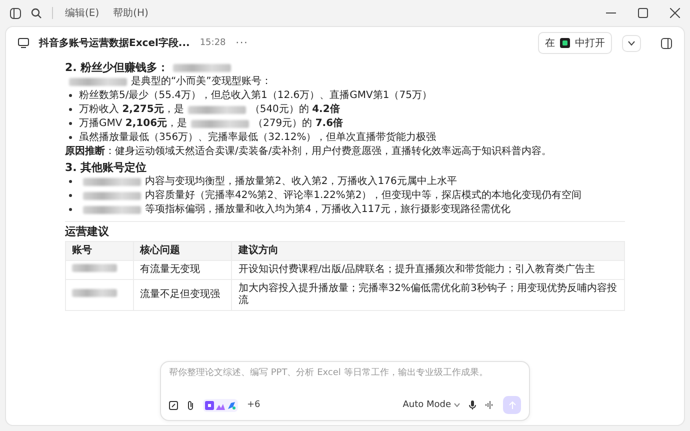 The image size is (690, 431). What do you see at coordinates (133, 123) in the screenshot?
I see `list-item-text: 万播GMV 2,106元，是` at bounding box center [133, 123].